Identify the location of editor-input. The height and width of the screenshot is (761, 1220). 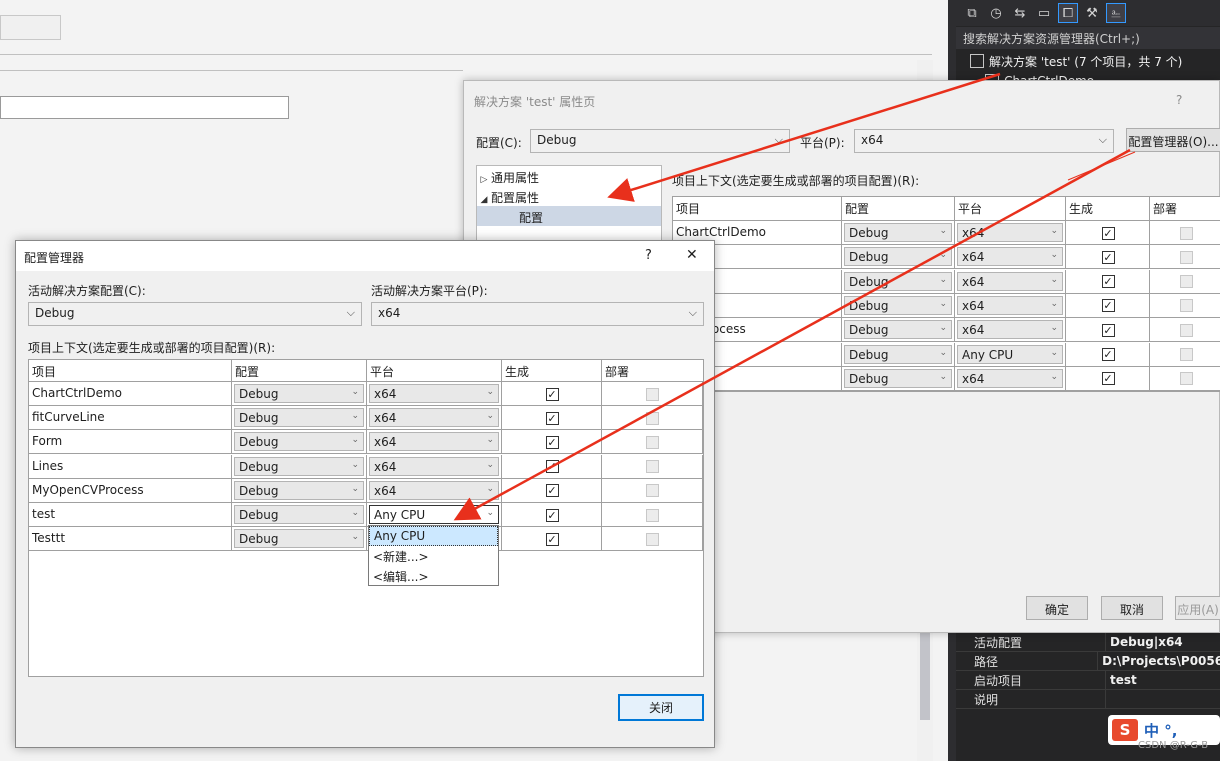
(144, 107).